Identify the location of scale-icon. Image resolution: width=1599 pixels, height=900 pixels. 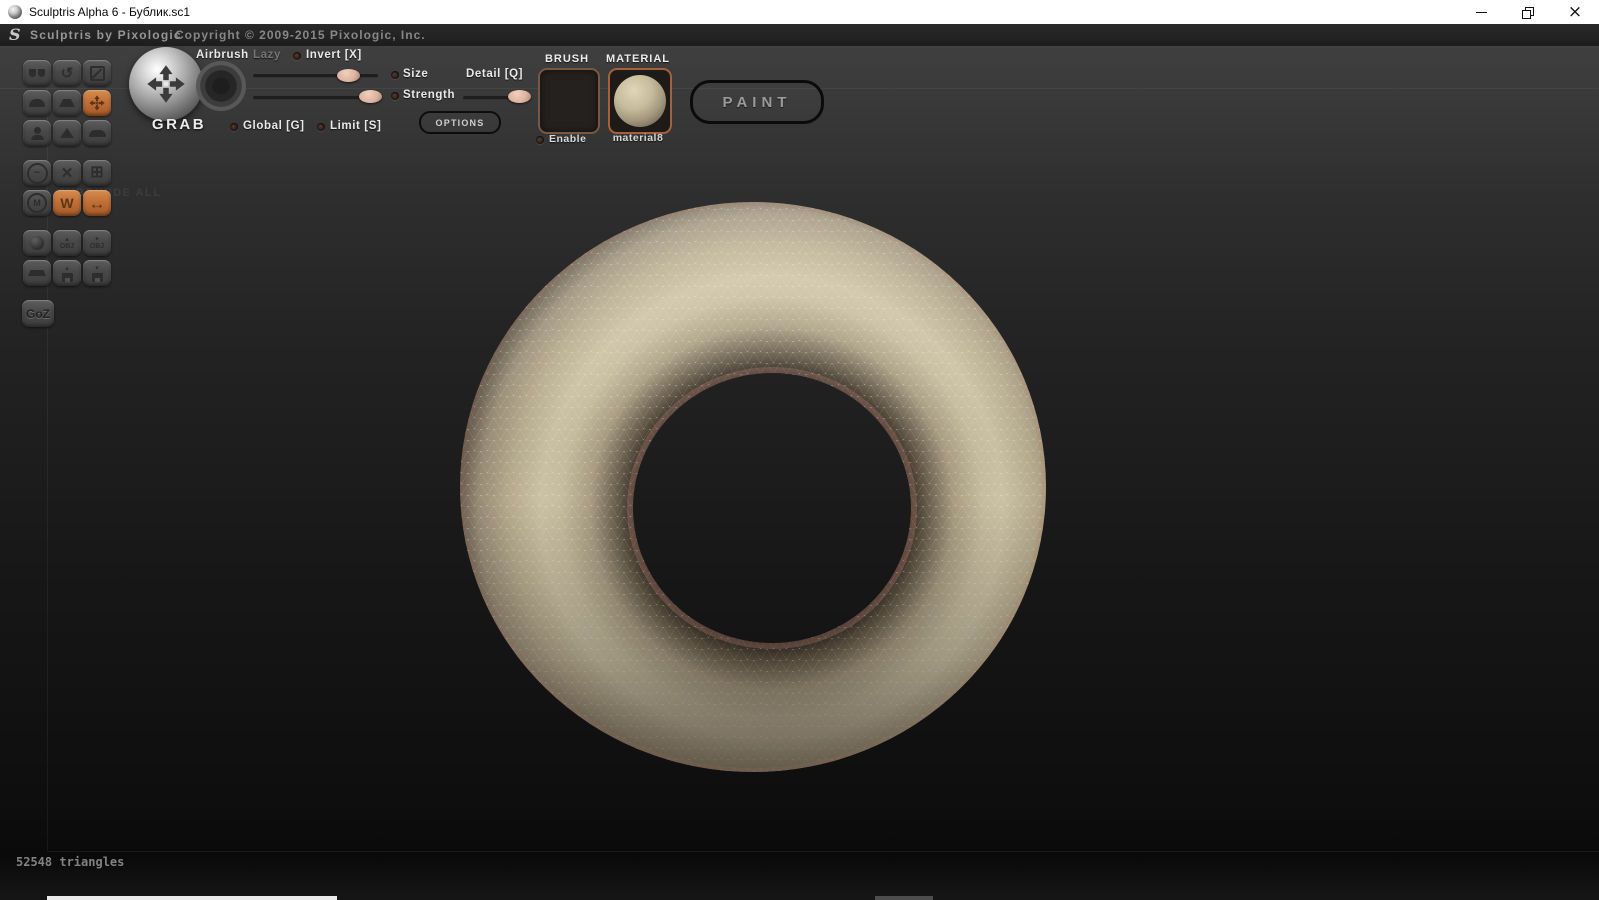
(97, 73).